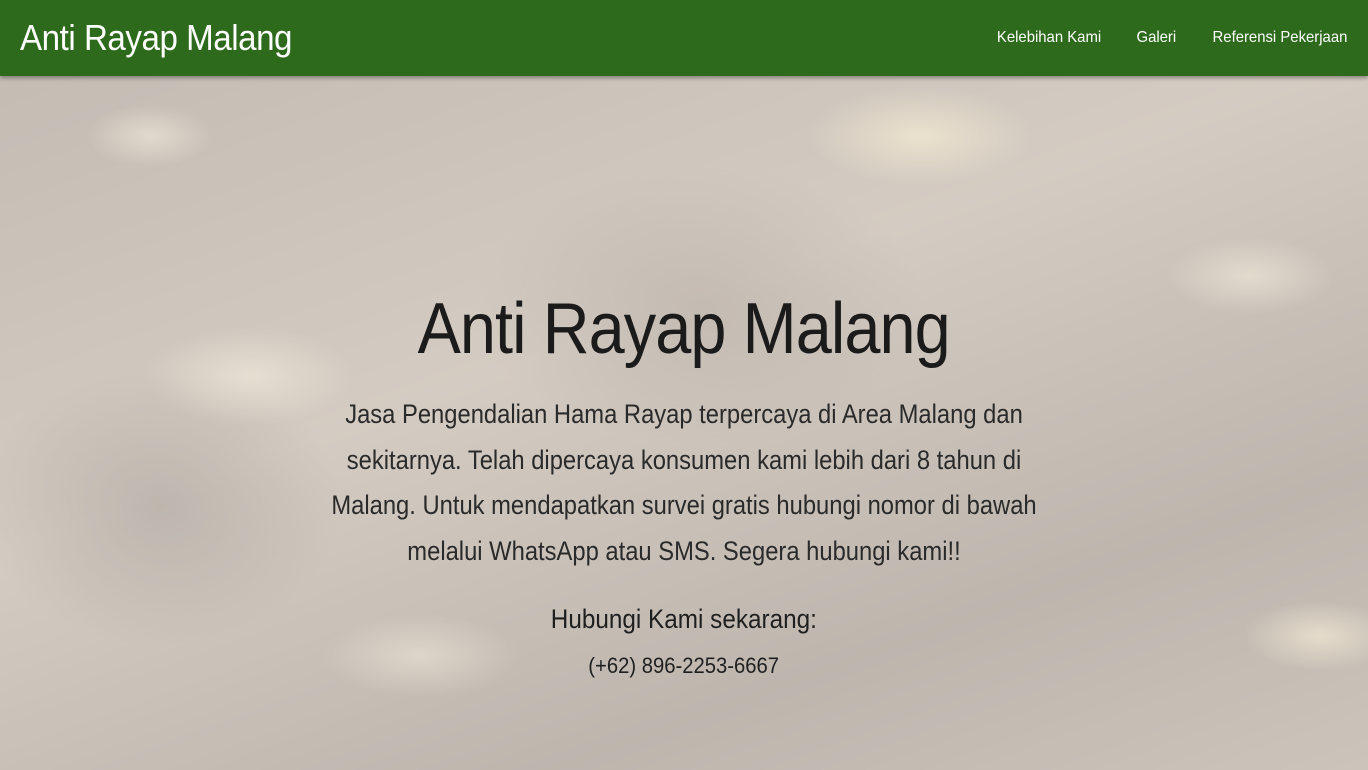 Image resolution: width=1368 pixels, height=770 pixels. Describe the element at coordinates (684, 329) in the screenshot. I see `hero-title: Anti Rayap Malang` at that location.